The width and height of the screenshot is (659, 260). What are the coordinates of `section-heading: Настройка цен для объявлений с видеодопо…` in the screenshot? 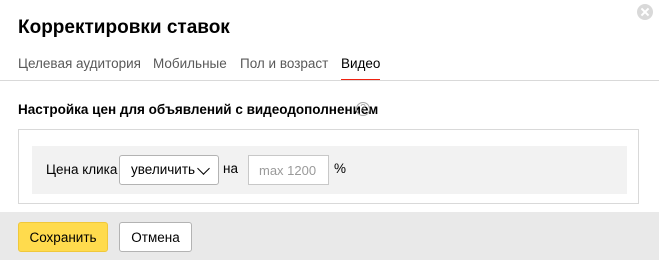 It's located at (198, 109).